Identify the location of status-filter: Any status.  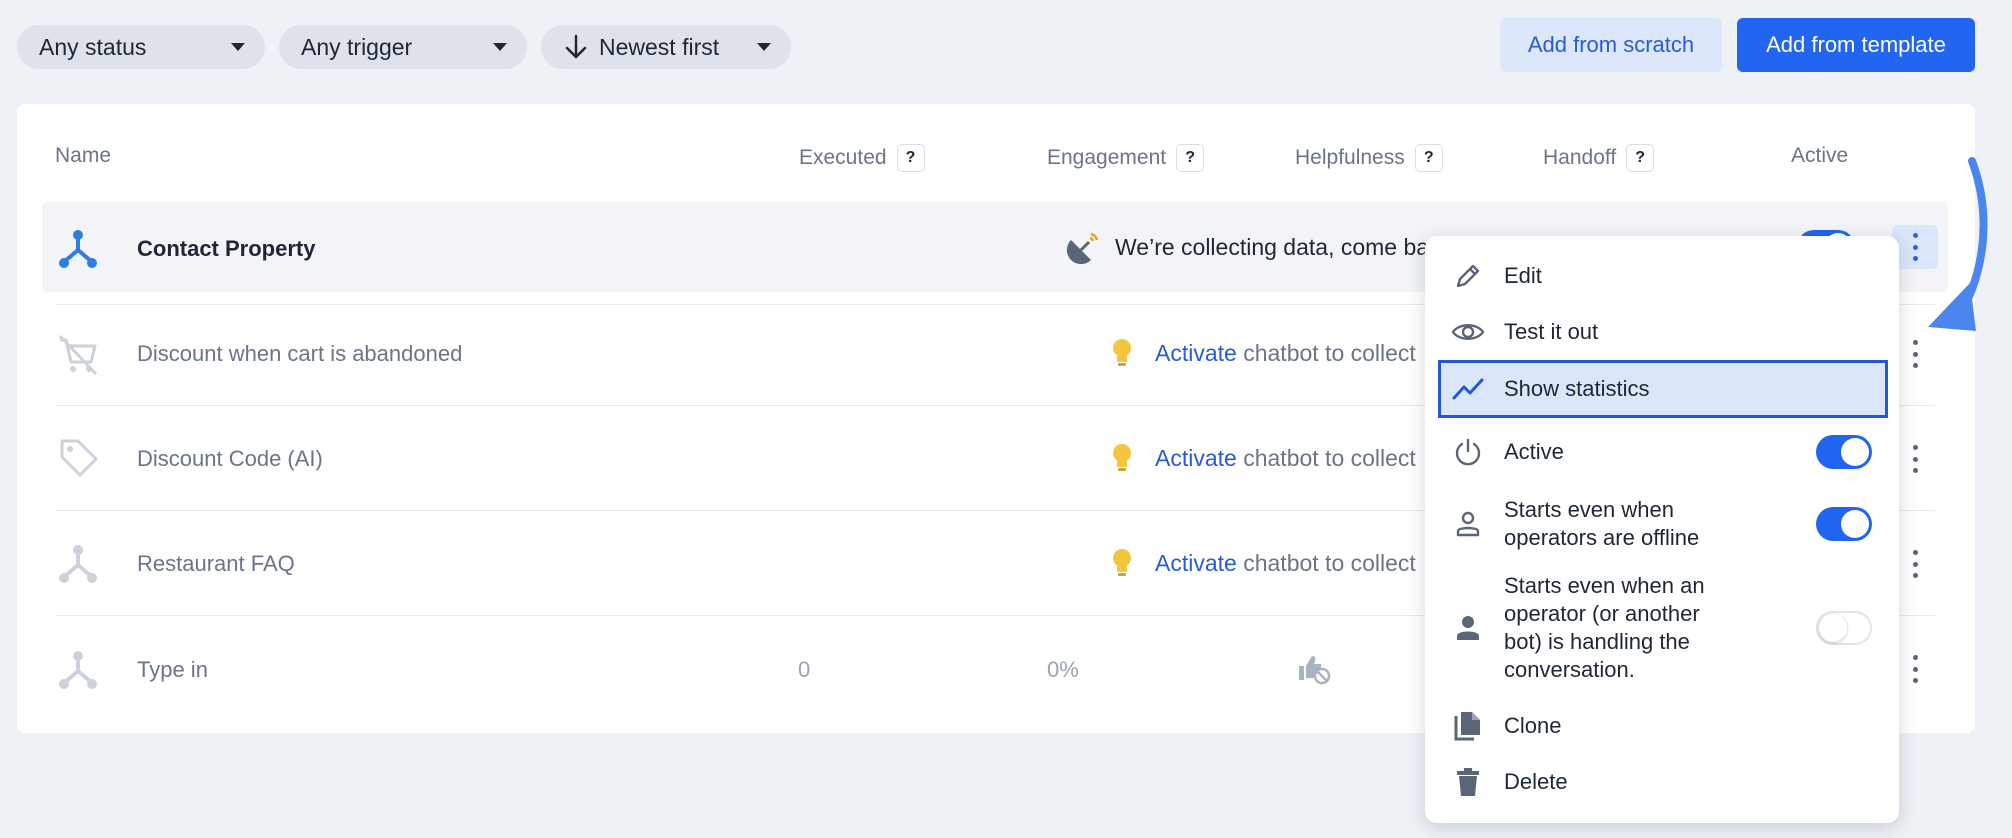
(141, 47).